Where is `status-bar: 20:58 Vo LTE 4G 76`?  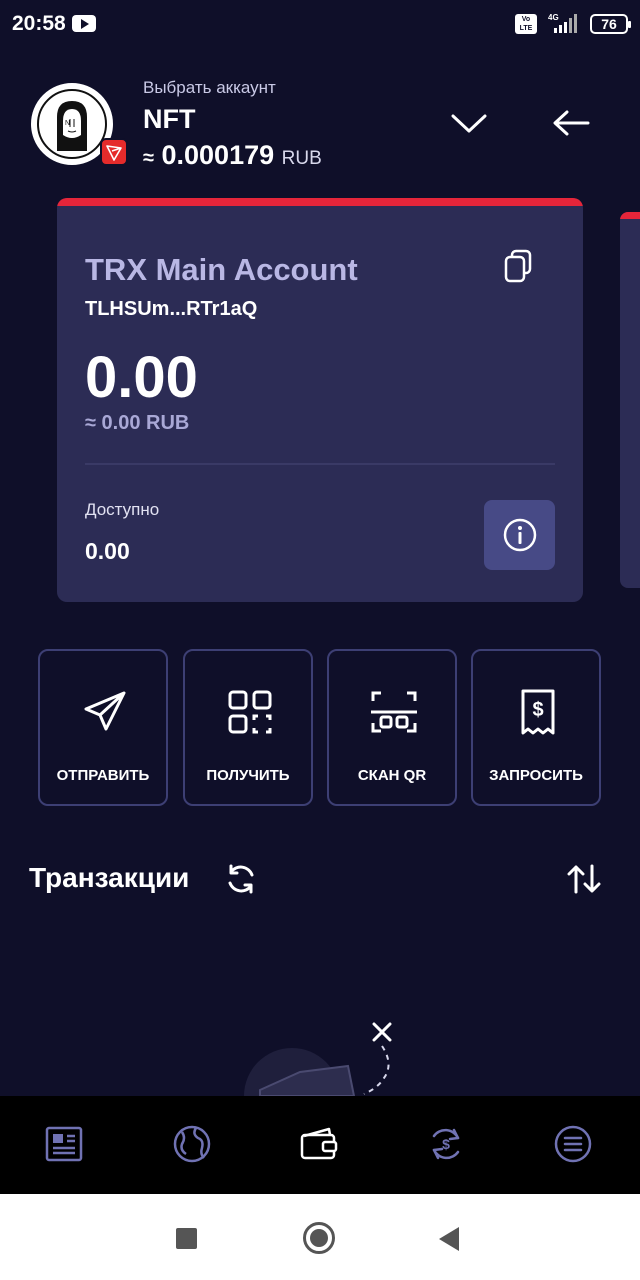
status-bar: 20:58 Vo LTE 4G 76 is located at coordinates (320, 25).